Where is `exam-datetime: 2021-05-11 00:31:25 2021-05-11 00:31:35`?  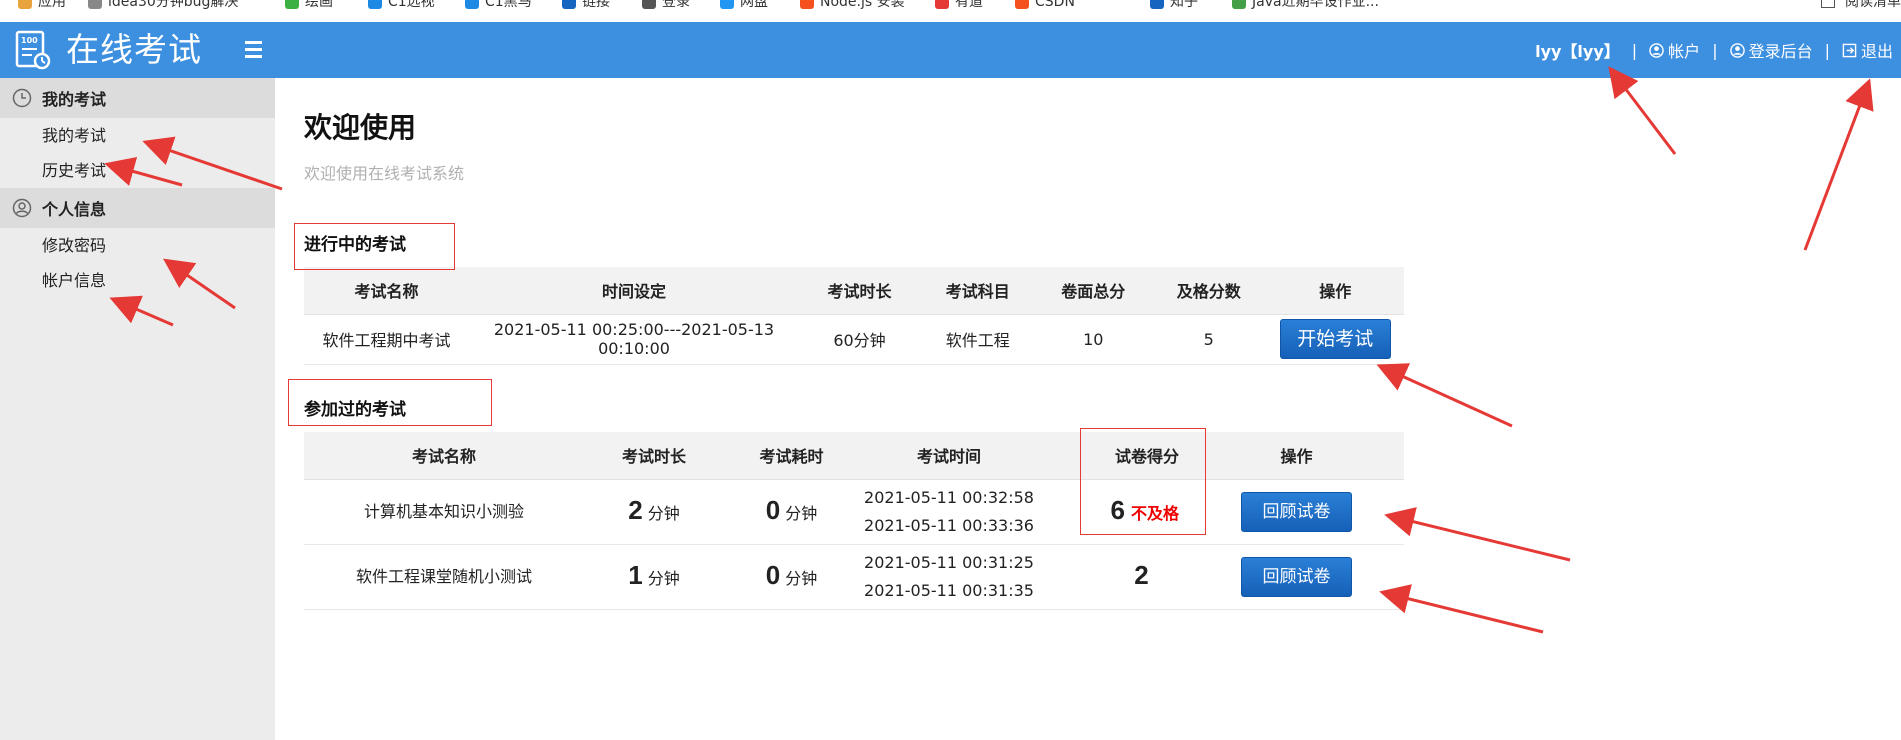 exam-datetime: 2021-05-11 00:31:25 2021-05-11 00:31:35 is located at coordinates (949, 577).